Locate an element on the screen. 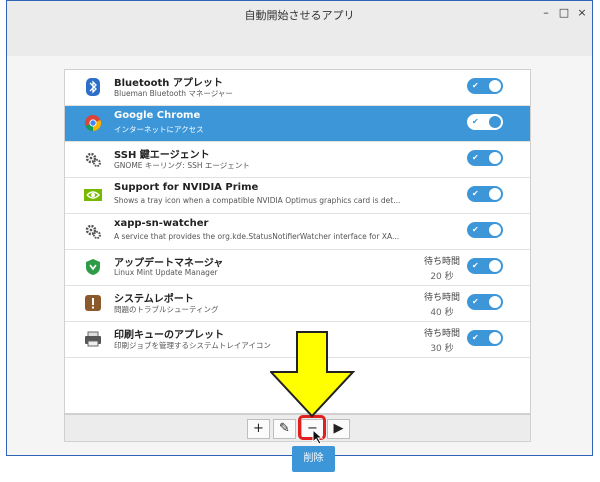 This screenshot has height=482, width=600. report-icon is located at coordinates (93, 303).